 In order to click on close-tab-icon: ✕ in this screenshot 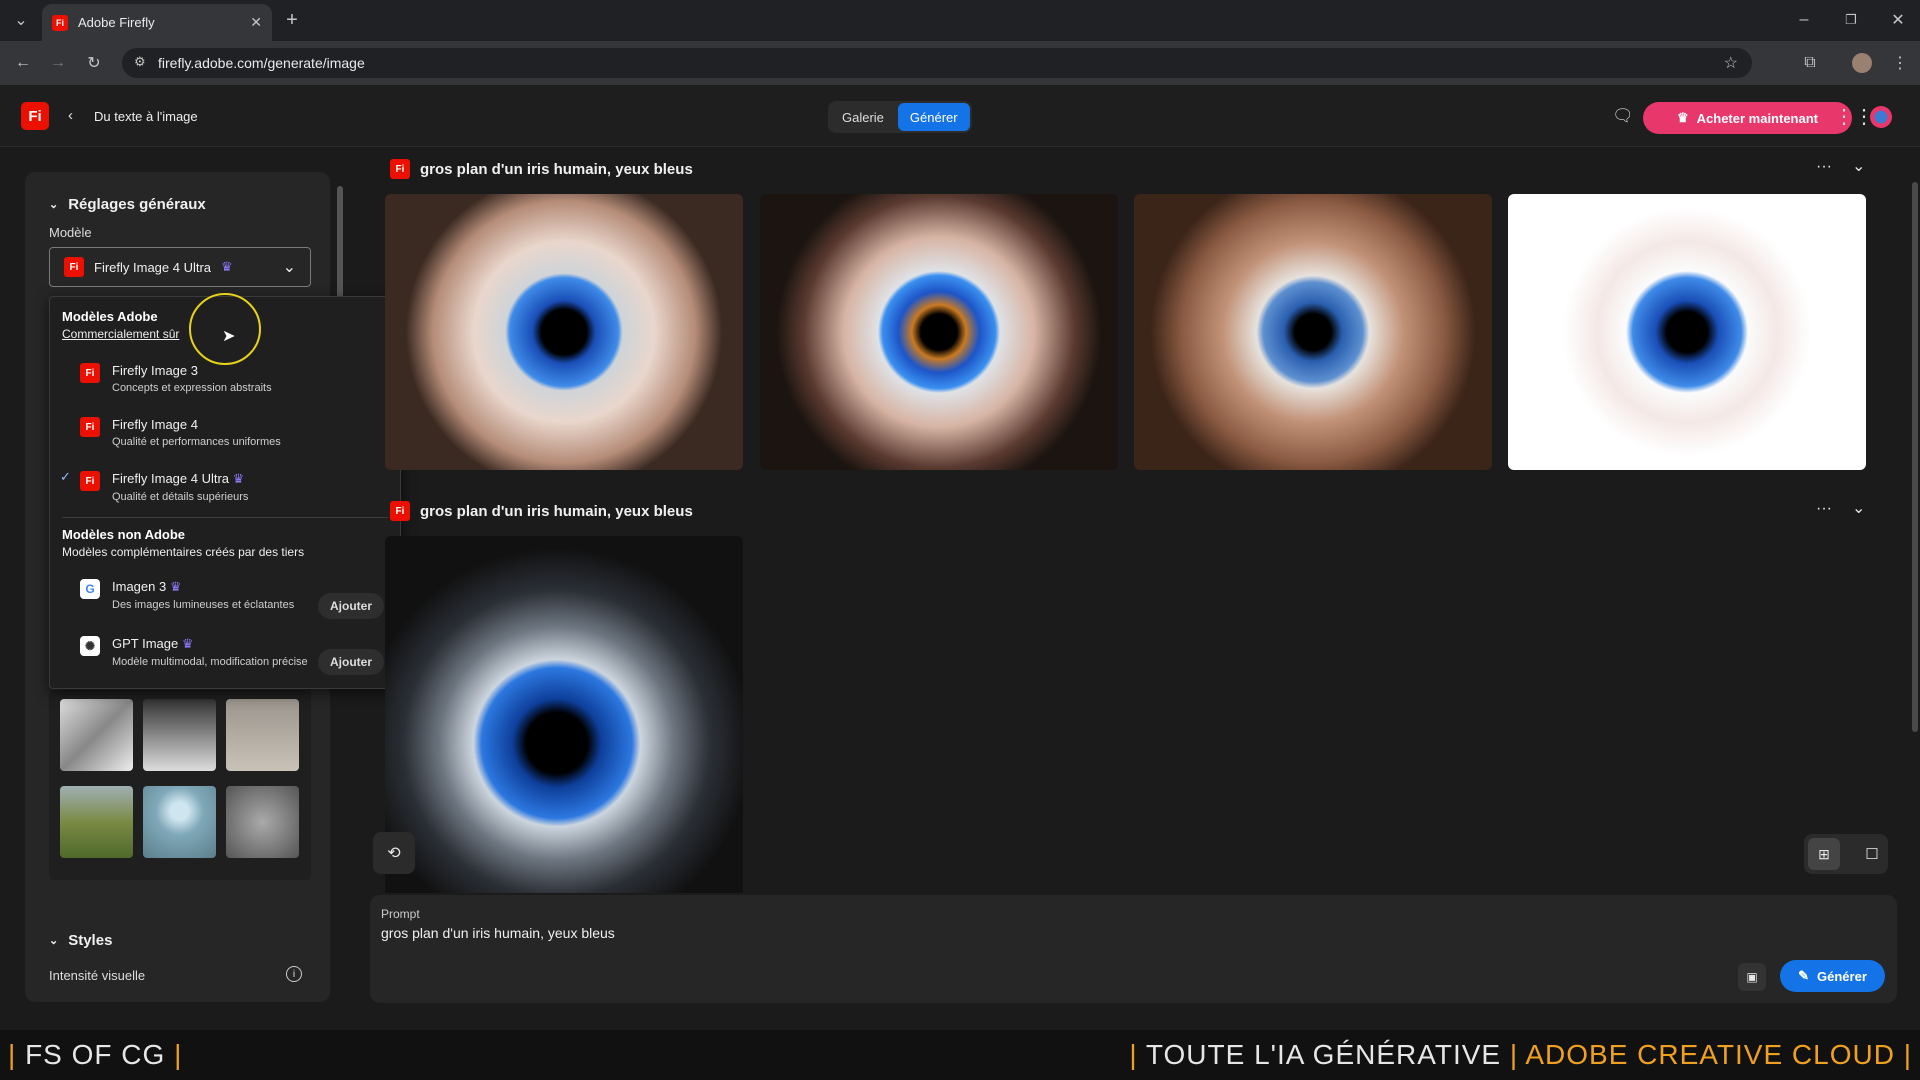, I will do `click(256, 22)`.